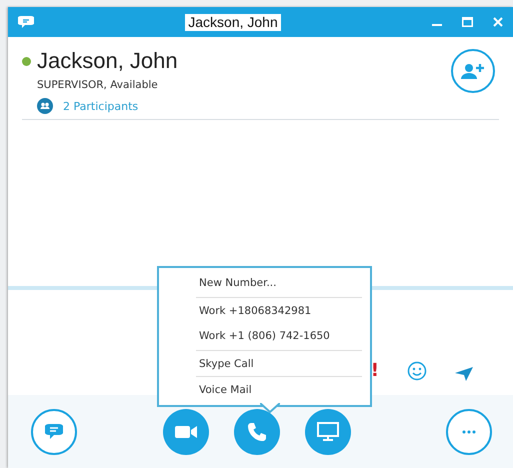 The height and width of the screenshot is (468, 513). What do you see at coordinates (45, 106) in the screenshot?
I see `people-icon` at bounding box center [45, 106].